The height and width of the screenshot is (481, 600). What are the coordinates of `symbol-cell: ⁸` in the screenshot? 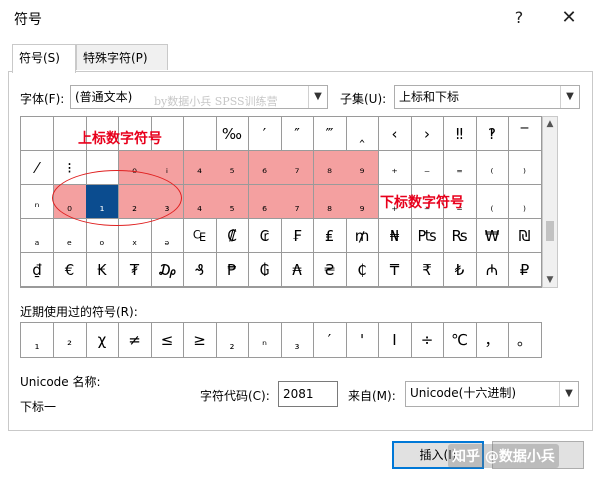 It's located at (330, 168).